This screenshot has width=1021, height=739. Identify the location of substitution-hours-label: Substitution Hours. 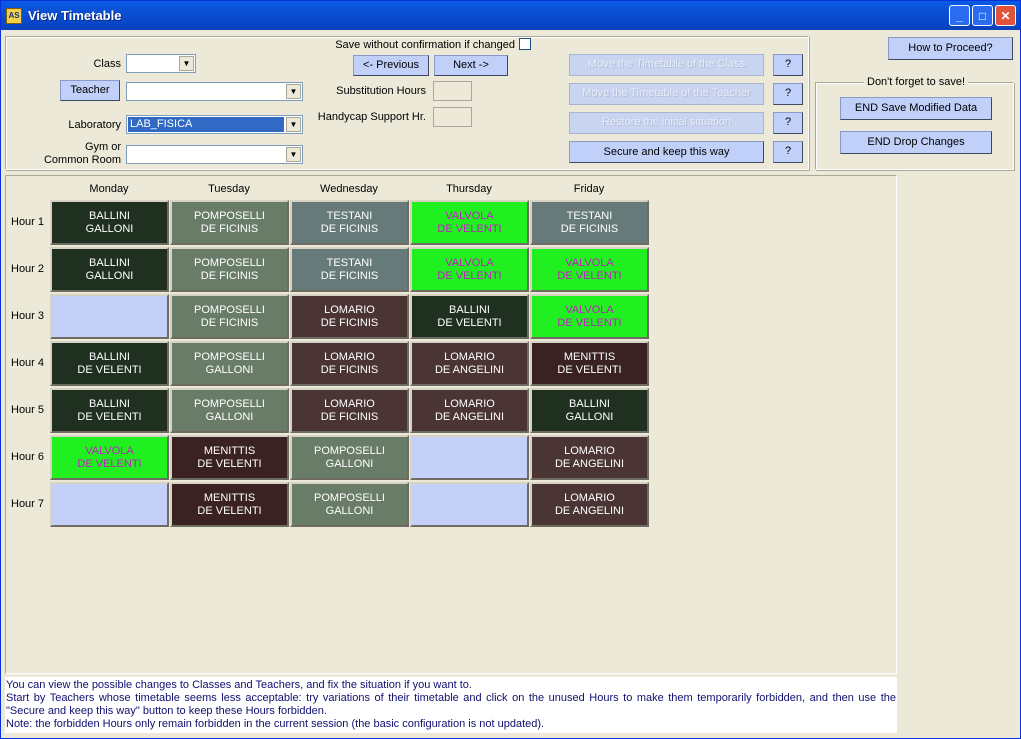
(381, 91).